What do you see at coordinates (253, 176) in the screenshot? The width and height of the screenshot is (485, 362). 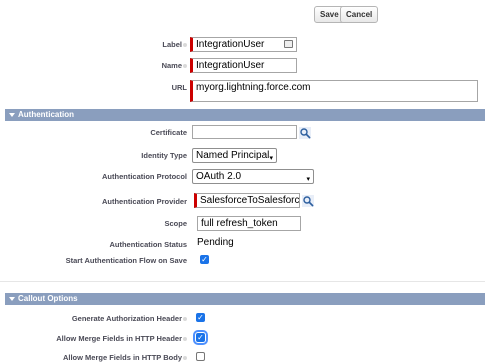 I see `auth-protocol-select: OAuth 2.0 ▾` at bounding box center [253, 176].